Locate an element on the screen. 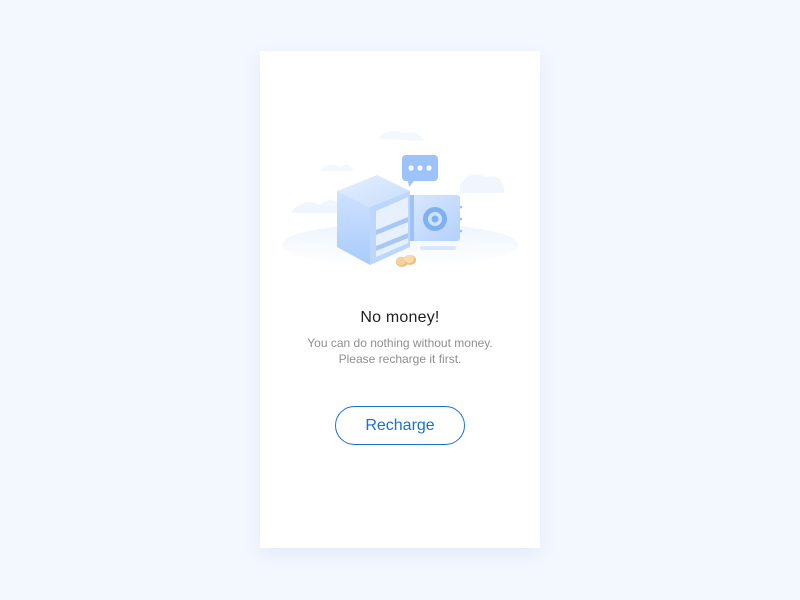 This screenshot has width=800, height=600. empty-state-title: No money! is located at coordinates (400, 317).